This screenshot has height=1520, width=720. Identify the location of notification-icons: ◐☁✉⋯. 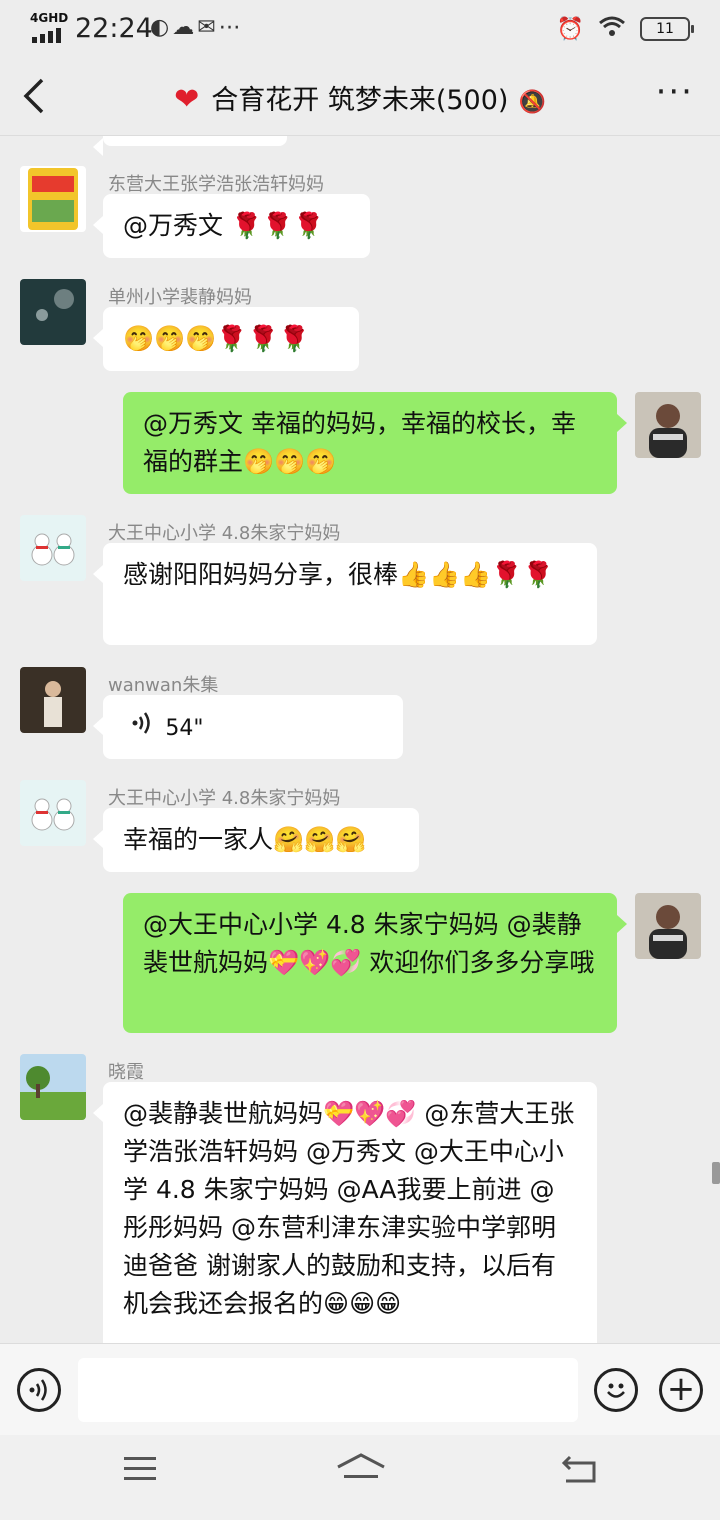
(197, 27).